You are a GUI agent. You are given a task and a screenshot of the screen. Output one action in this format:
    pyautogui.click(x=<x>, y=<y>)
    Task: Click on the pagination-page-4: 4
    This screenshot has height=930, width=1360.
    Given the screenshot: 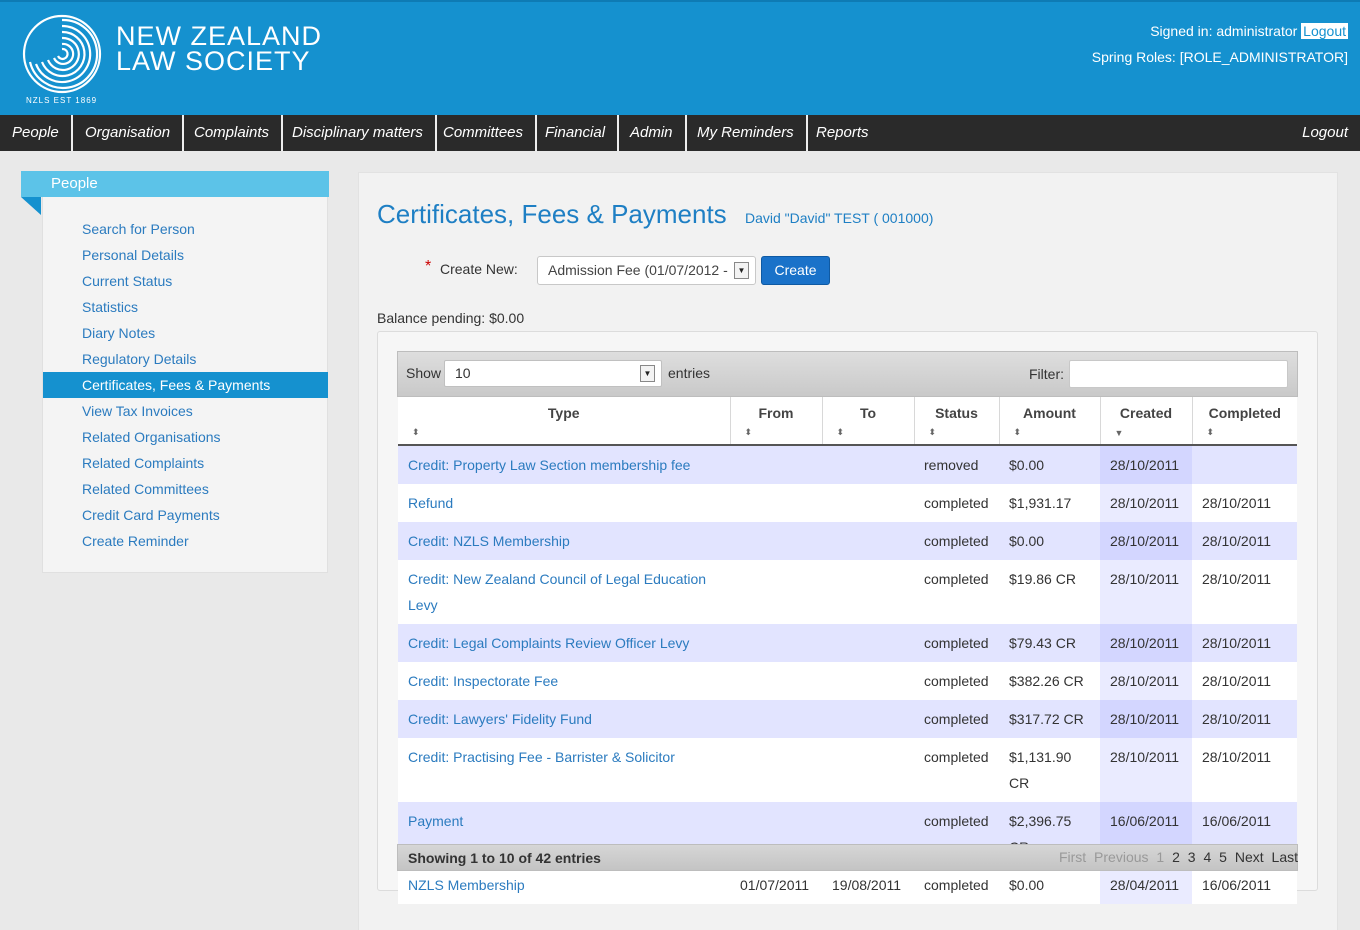 What is the action you would take?
    pyautogui.click(x=1207, y=857)
    